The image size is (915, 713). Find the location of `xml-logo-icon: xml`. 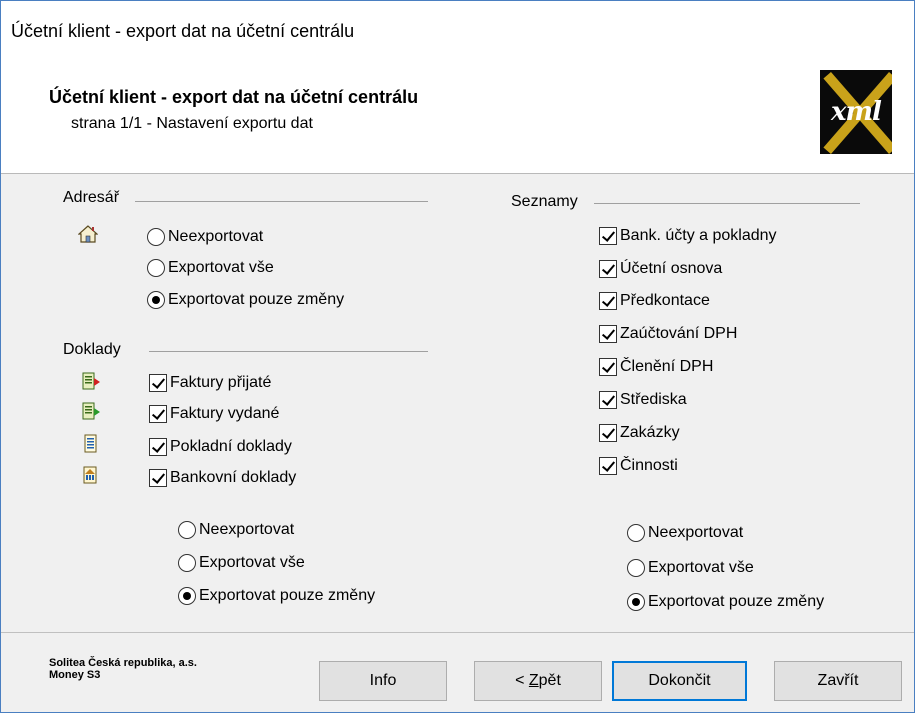

xml-logo-icon: xml is located at coordinates (856, 112).